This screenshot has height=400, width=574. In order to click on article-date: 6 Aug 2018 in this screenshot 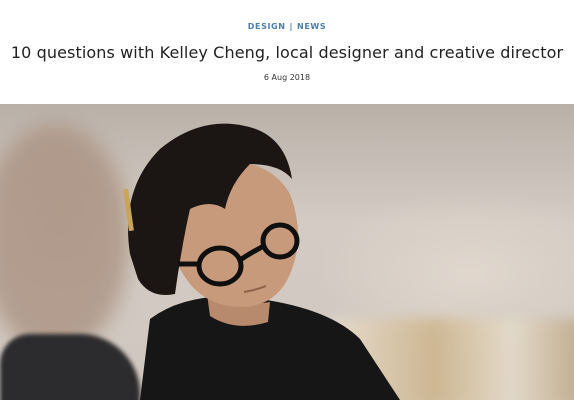, I will do `click(287, 77)`.